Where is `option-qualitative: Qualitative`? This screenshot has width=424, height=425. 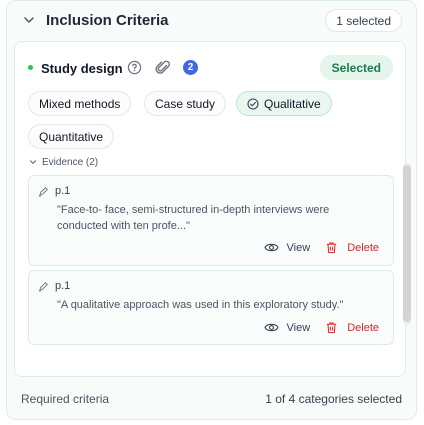 option-qualitative: Qualitative is located at coordinates (284, 103).